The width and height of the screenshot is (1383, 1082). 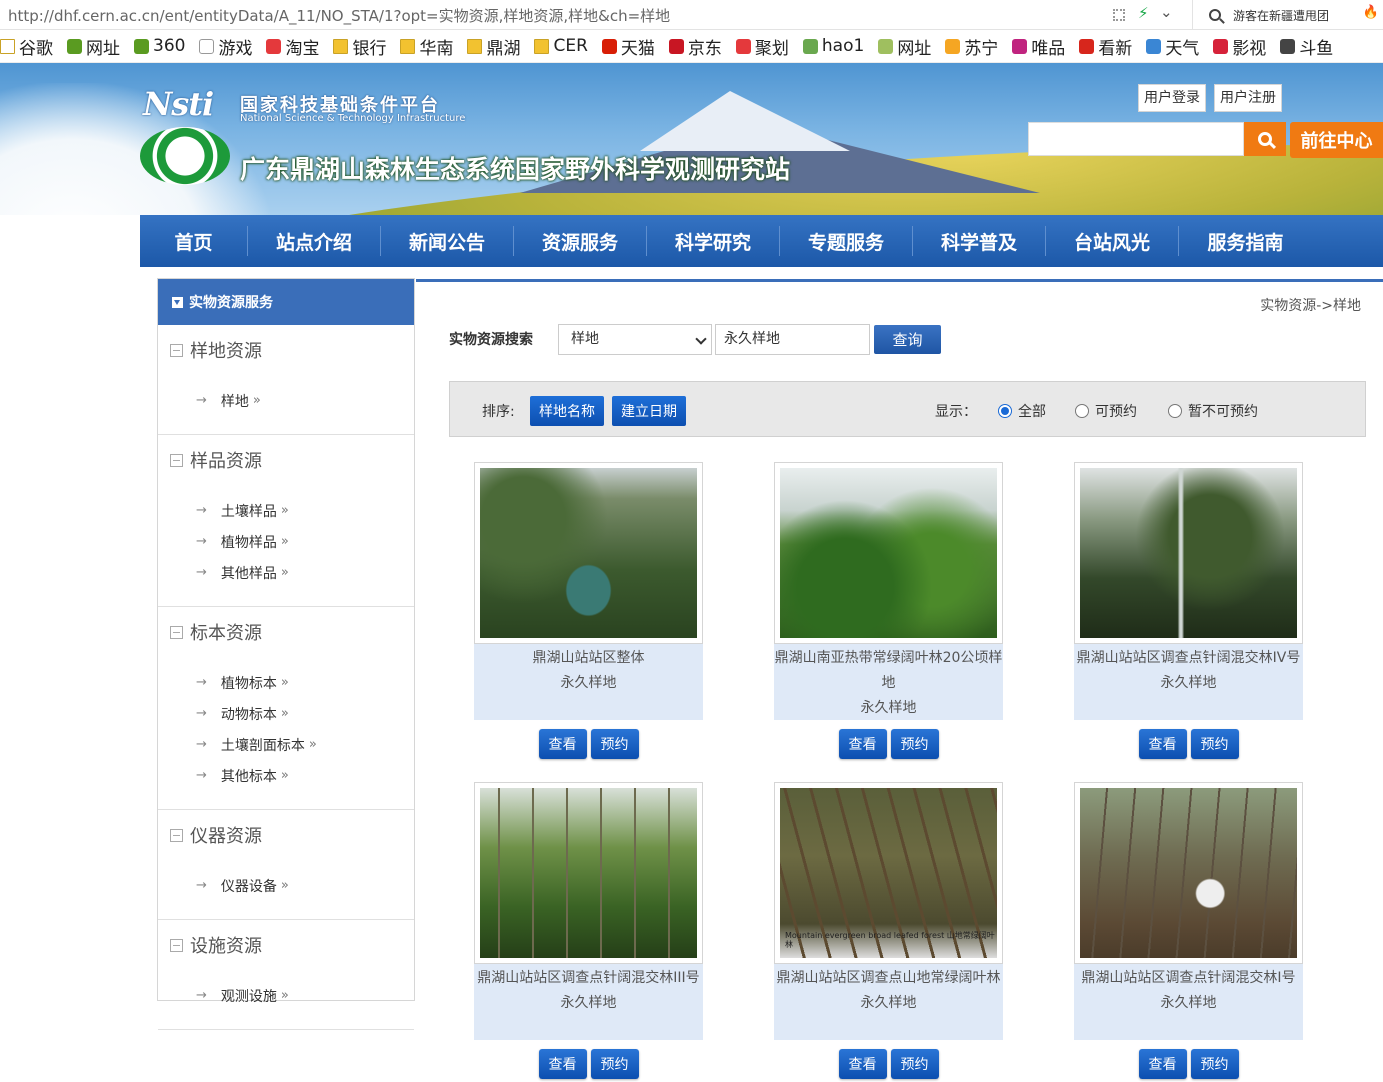 What do you see at coordinates (159, 46) in the screenshot?
I see `bookmark-item: 360` at bounding box center [159, 46].